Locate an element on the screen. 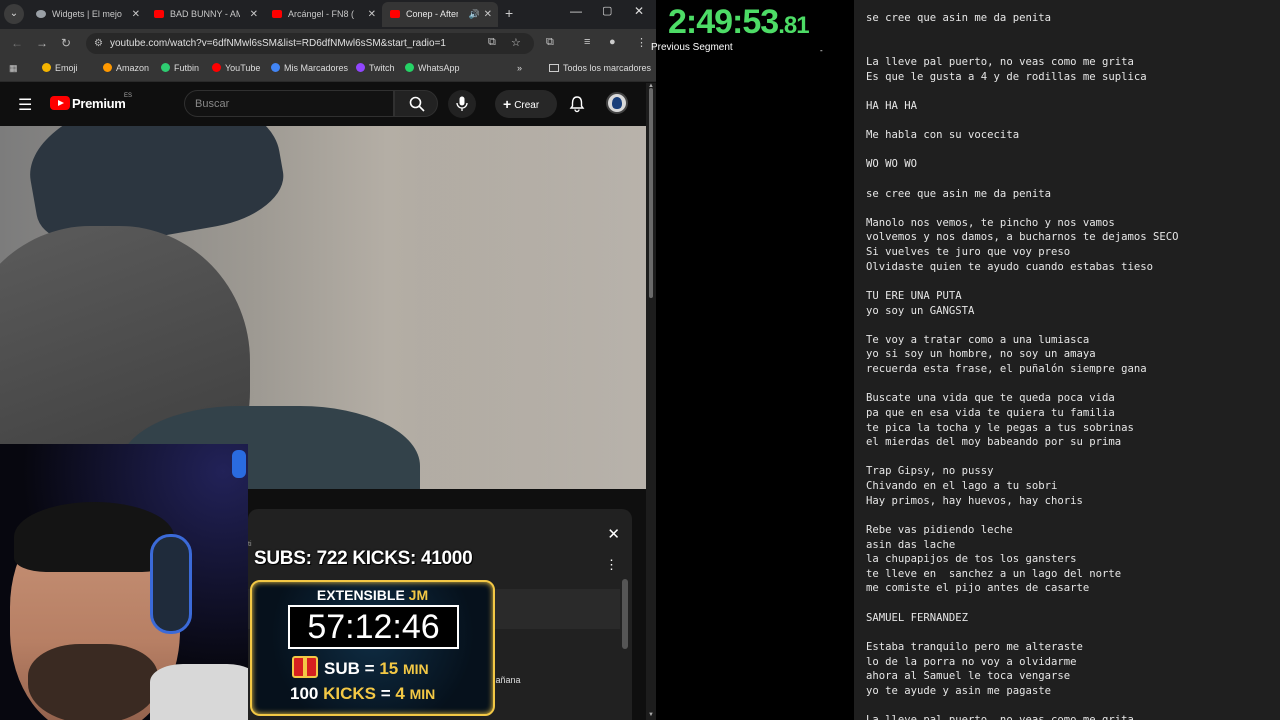 The image size is (1280, 720). back-icon: ← is located at coordinates (17, 43).